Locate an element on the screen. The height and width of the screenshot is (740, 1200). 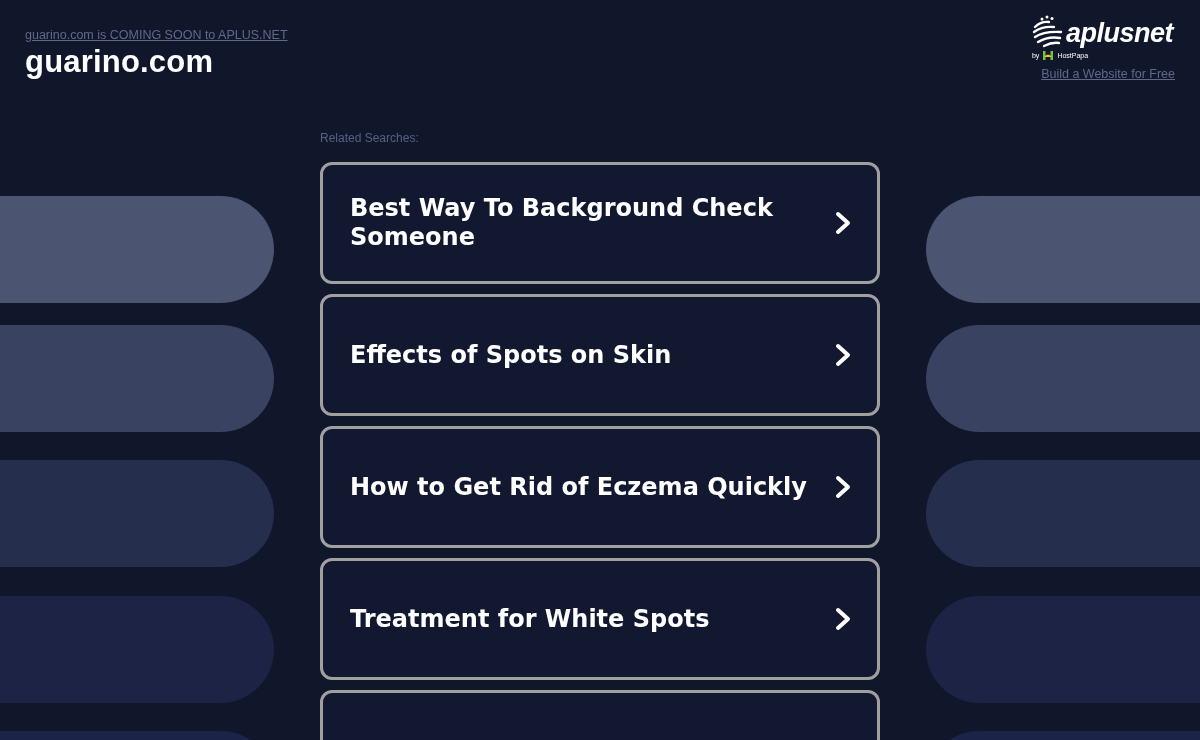
related-searches-label: Related Searches: is located at coordinates (369, 138).